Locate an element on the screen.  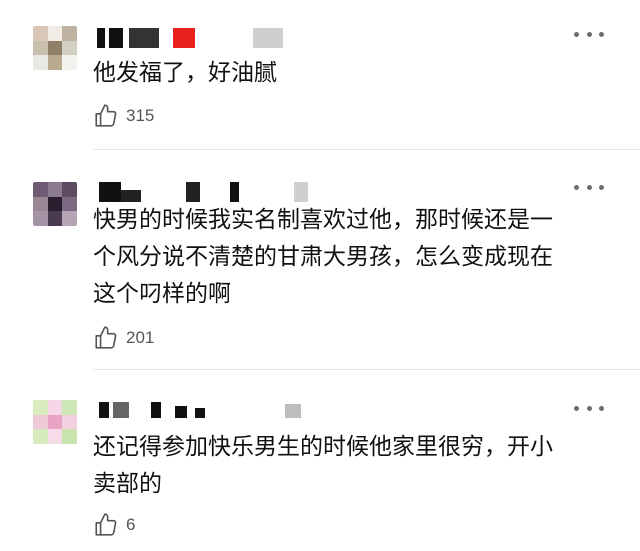
like-button: 315 is located at coordinates (123, 116).